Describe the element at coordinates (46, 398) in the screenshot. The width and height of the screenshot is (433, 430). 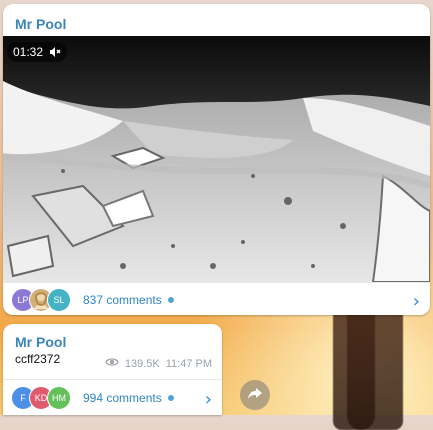
I see `commenter-avatars: F KD HM` at that location.